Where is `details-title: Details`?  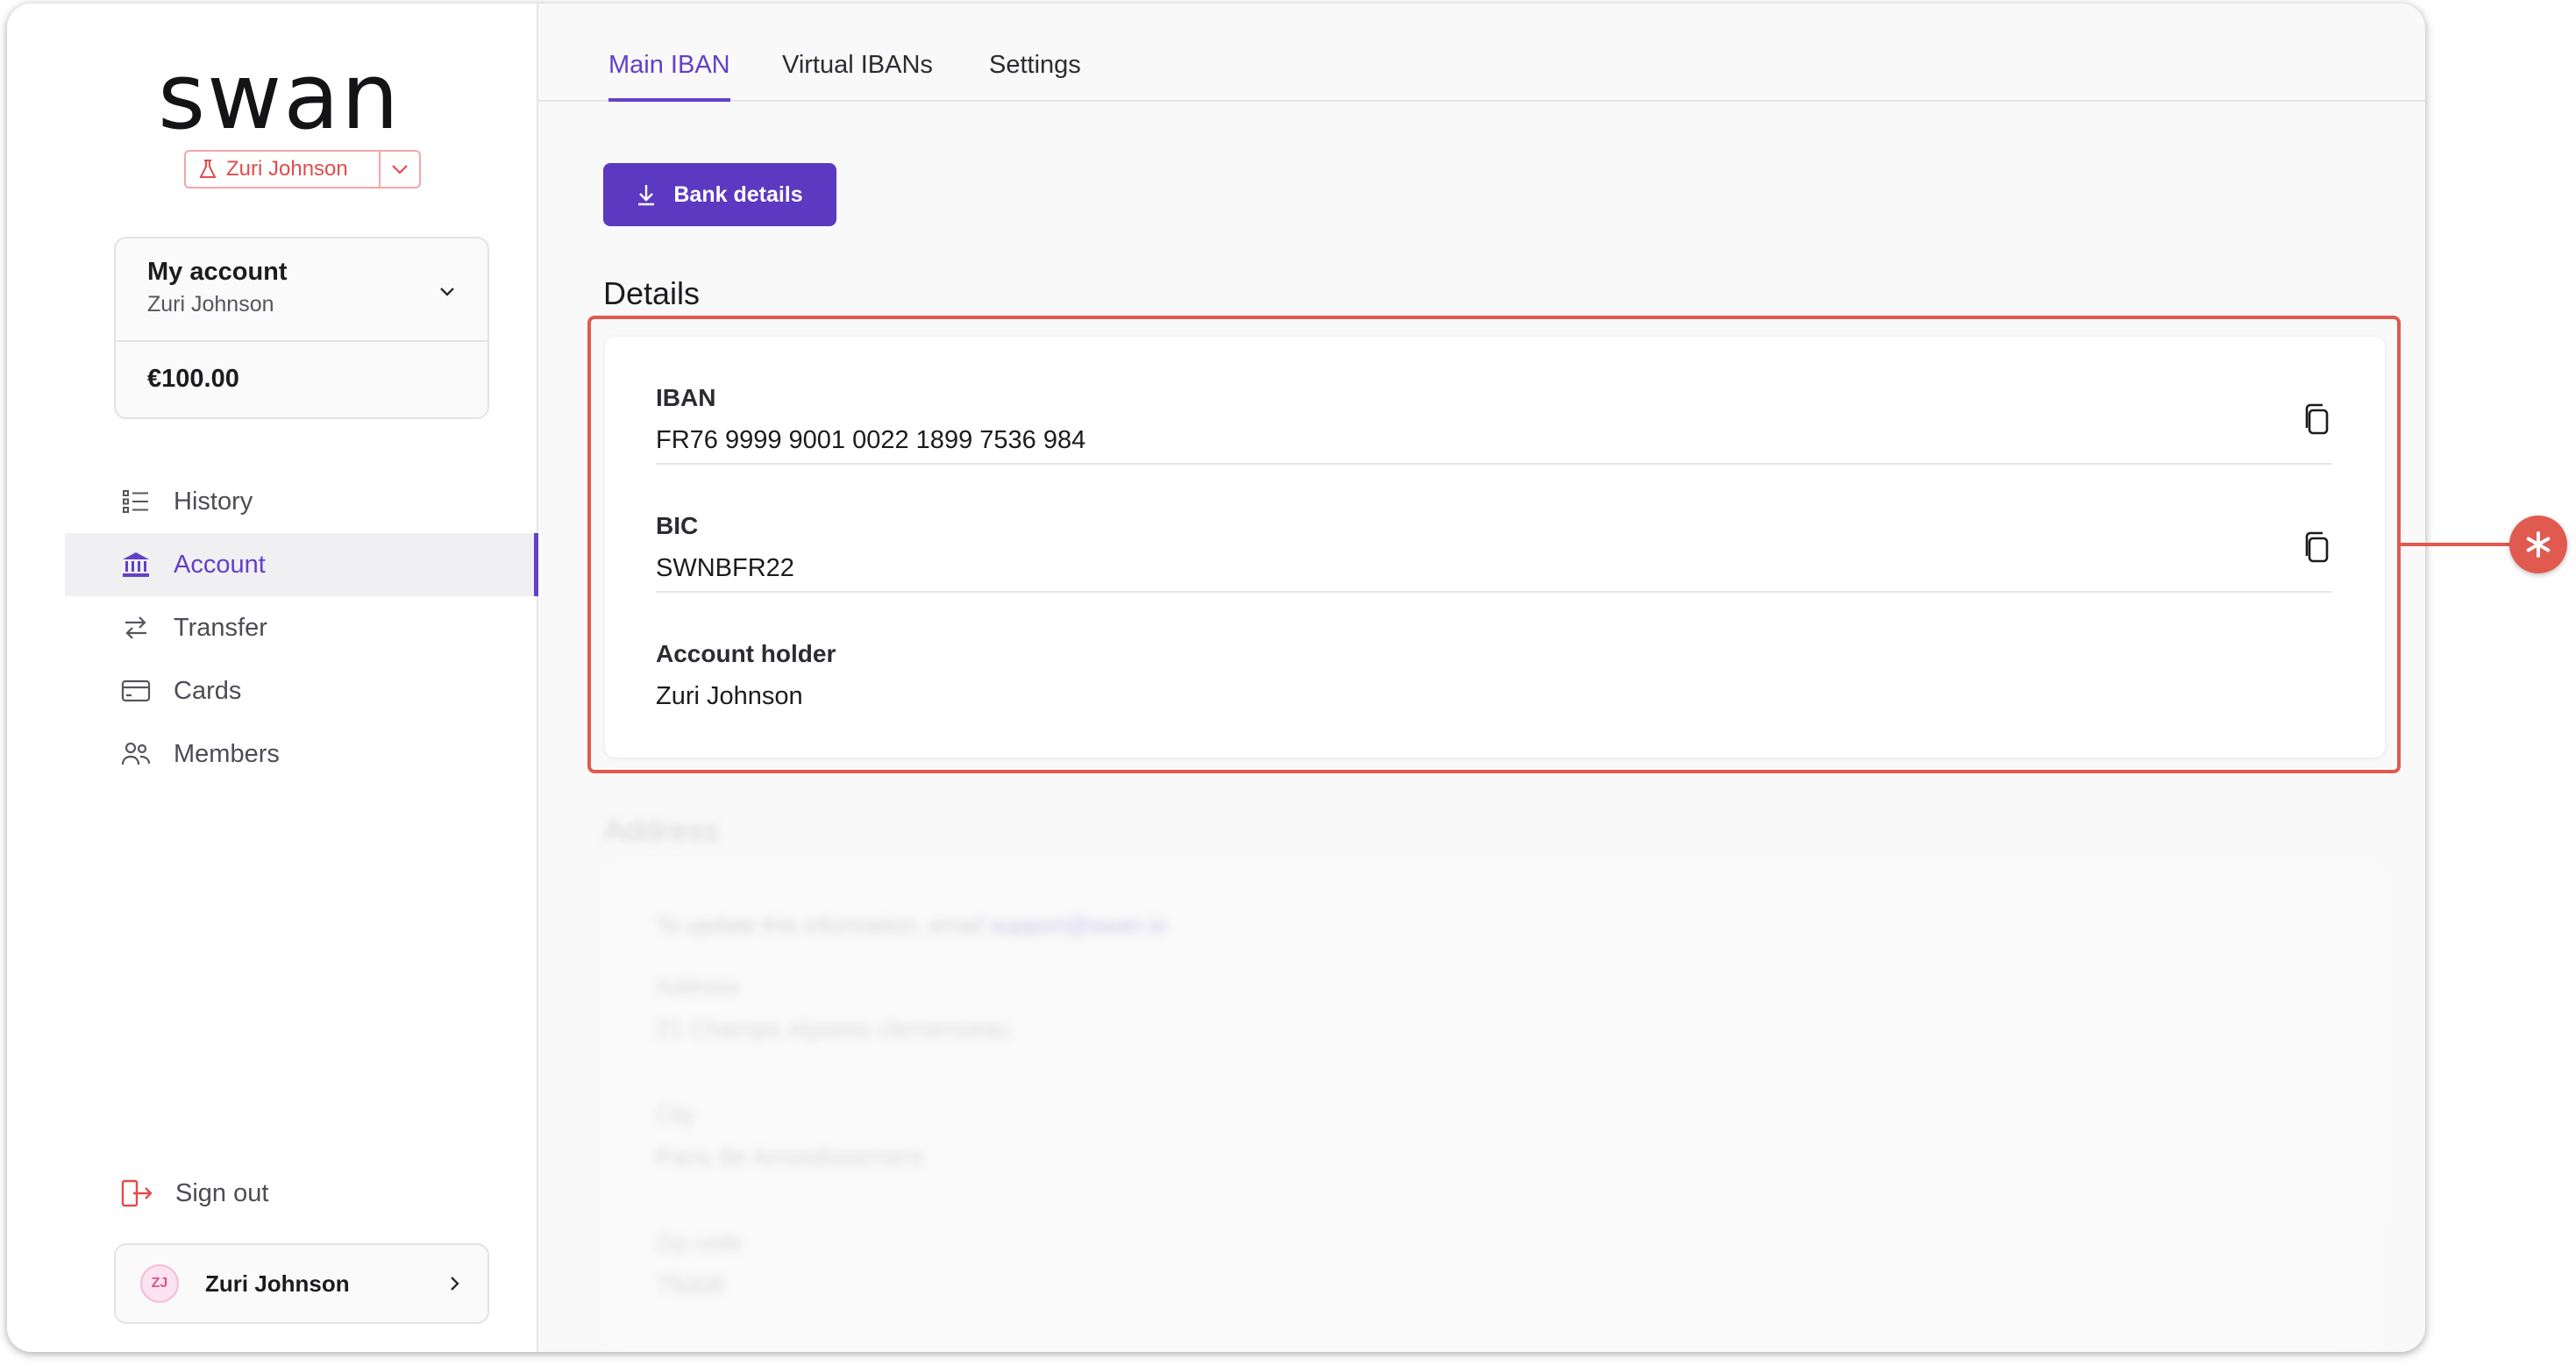 details-title: Details is located at coordinates (652, 293).